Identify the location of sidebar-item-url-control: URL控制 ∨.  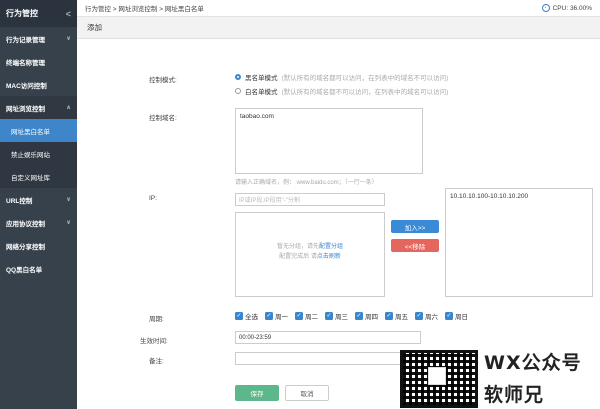
(38, 199).